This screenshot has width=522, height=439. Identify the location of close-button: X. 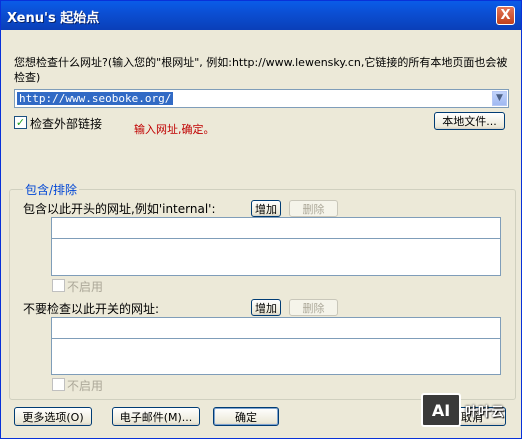
(505, 15).